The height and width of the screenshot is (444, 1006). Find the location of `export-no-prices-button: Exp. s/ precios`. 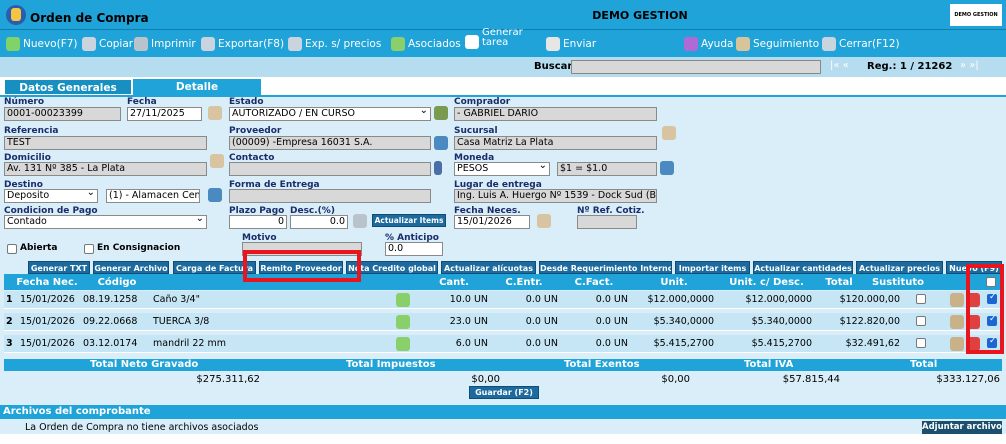

export-no-prices-button: Exp. s/ precios is located at coordinates (334, 44).